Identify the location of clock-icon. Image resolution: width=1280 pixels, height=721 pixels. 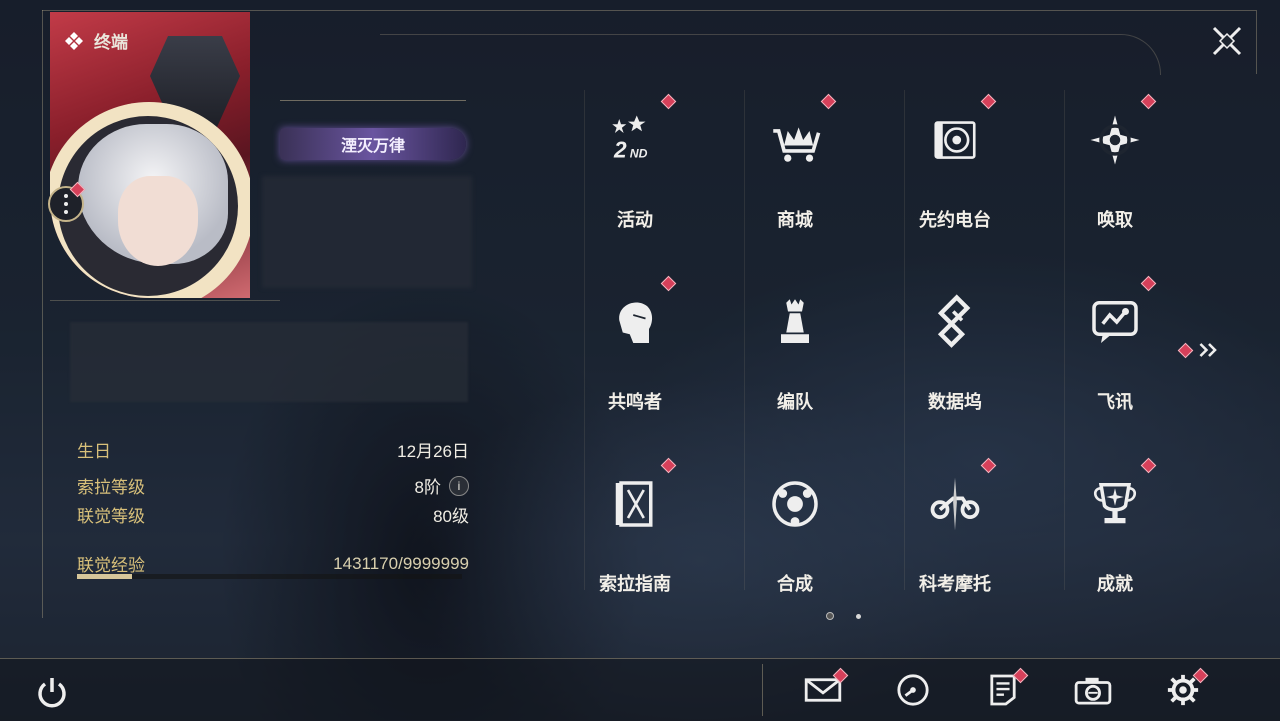
(913, 690).